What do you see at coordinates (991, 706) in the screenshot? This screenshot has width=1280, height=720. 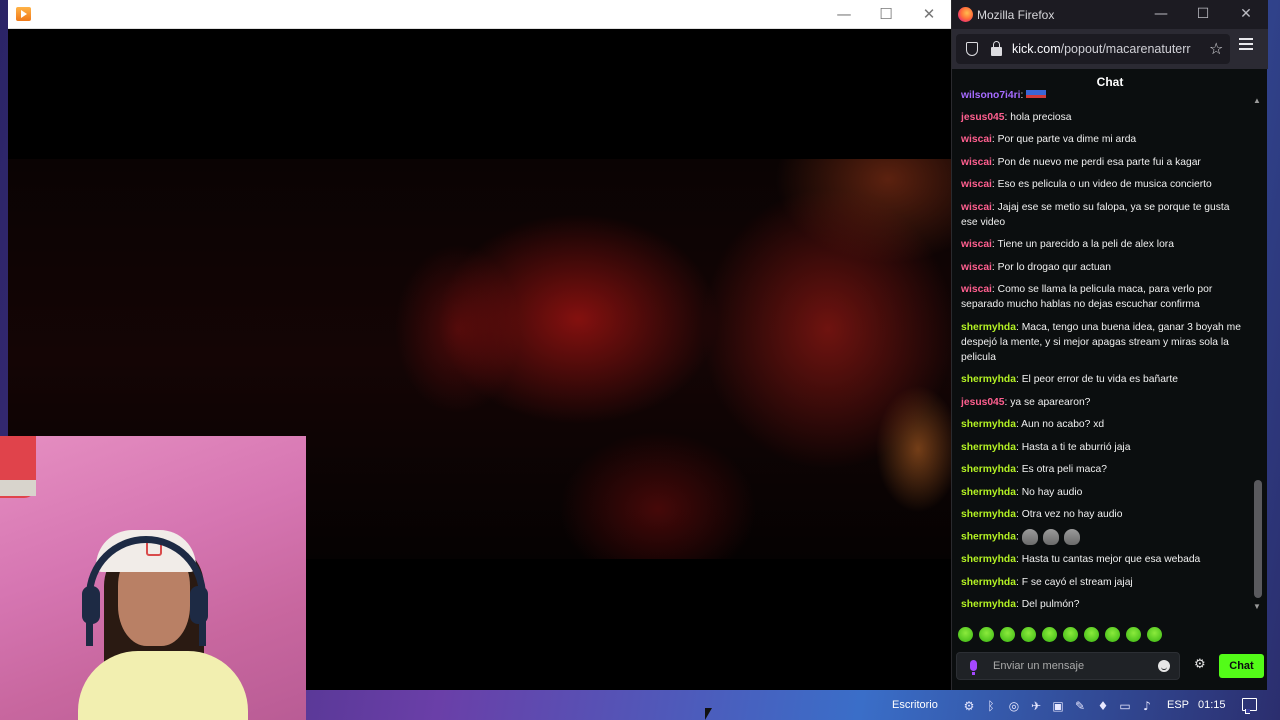 I see `bluetooth-icon: ᛒ` at bounding box center [991, 706].